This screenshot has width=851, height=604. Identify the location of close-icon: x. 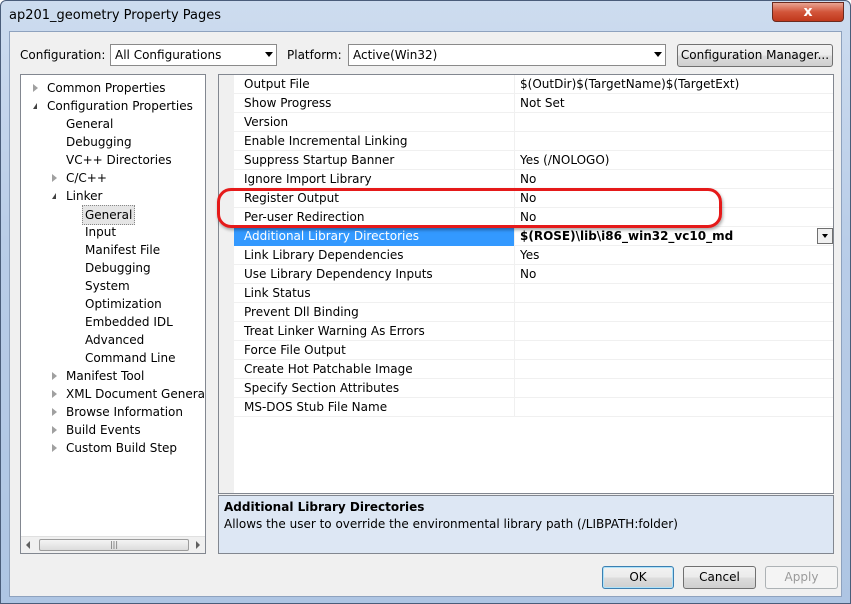
(808, 12).